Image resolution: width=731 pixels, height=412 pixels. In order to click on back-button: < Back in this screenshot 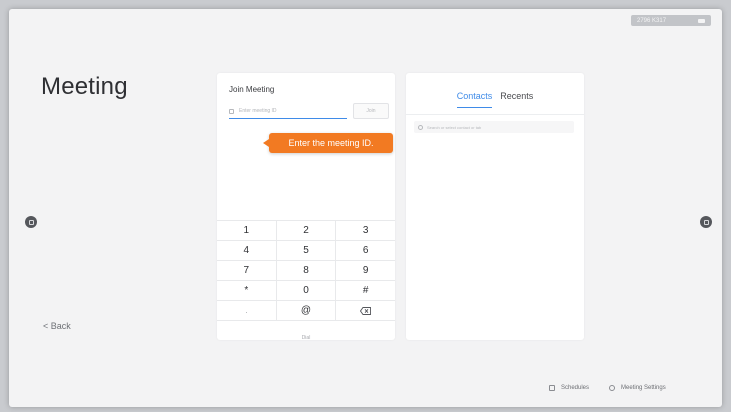, I will do `click(57, 326)`.